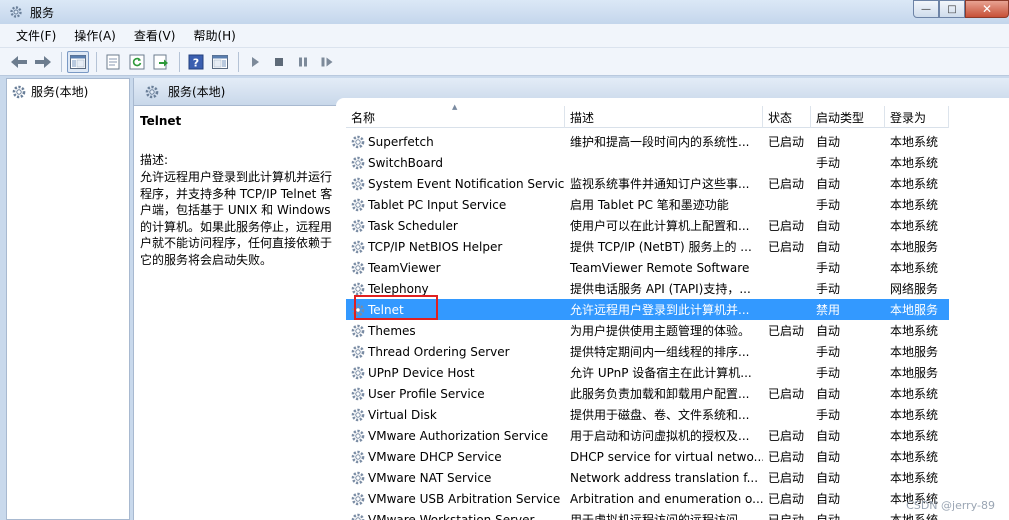  Describe the element at coordinates (36, 35) in the screenshot. I see `menu-file: 文件(F)` at that location.